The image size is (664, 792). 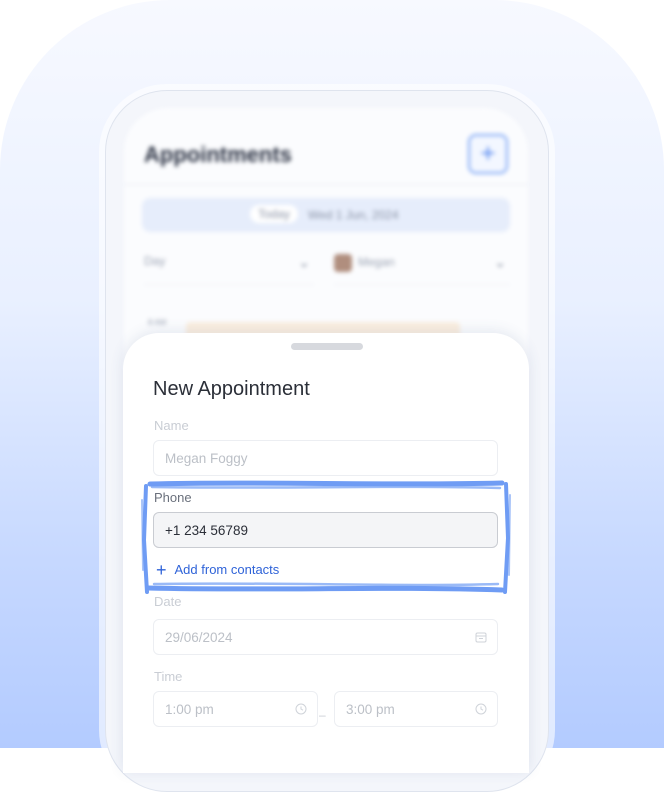 What do you see at coordinates (218, 154) in the screenshot?
I see `page-title: Appointments` at bounding box center [218, 154].